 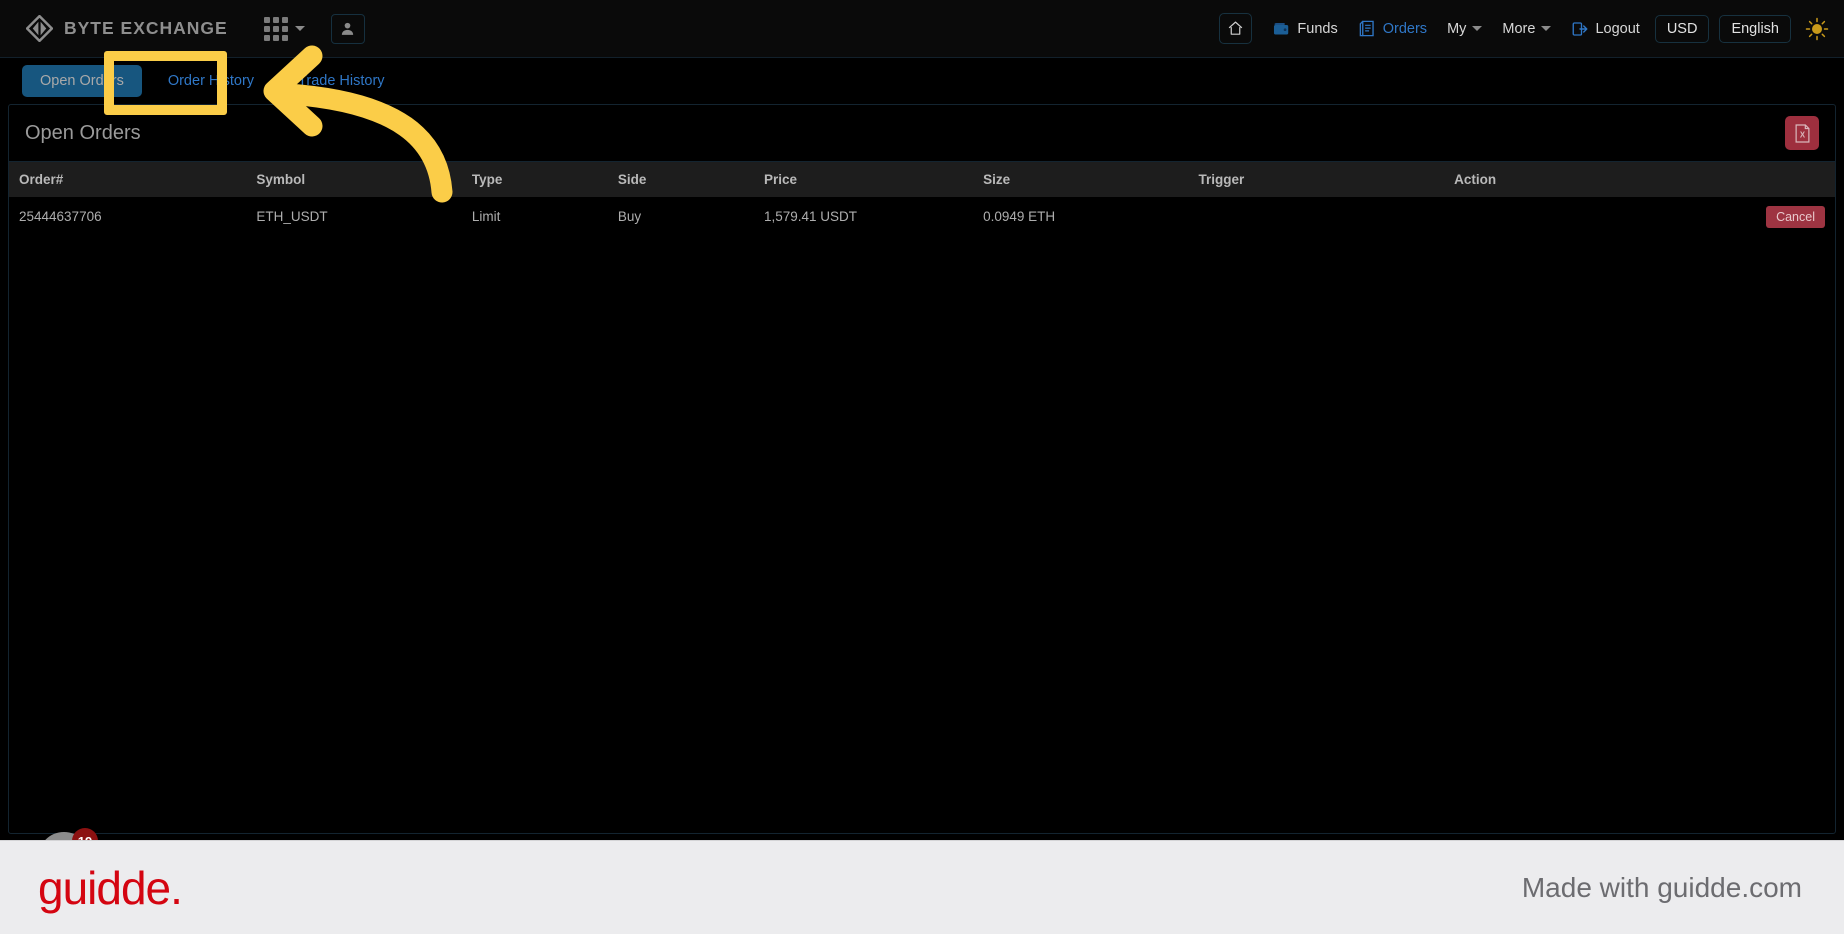 What do you see at coordinates (353, 179) in the screenshot?
I see `col-header-symbol: Symbol` at bounding box center [353, 179].